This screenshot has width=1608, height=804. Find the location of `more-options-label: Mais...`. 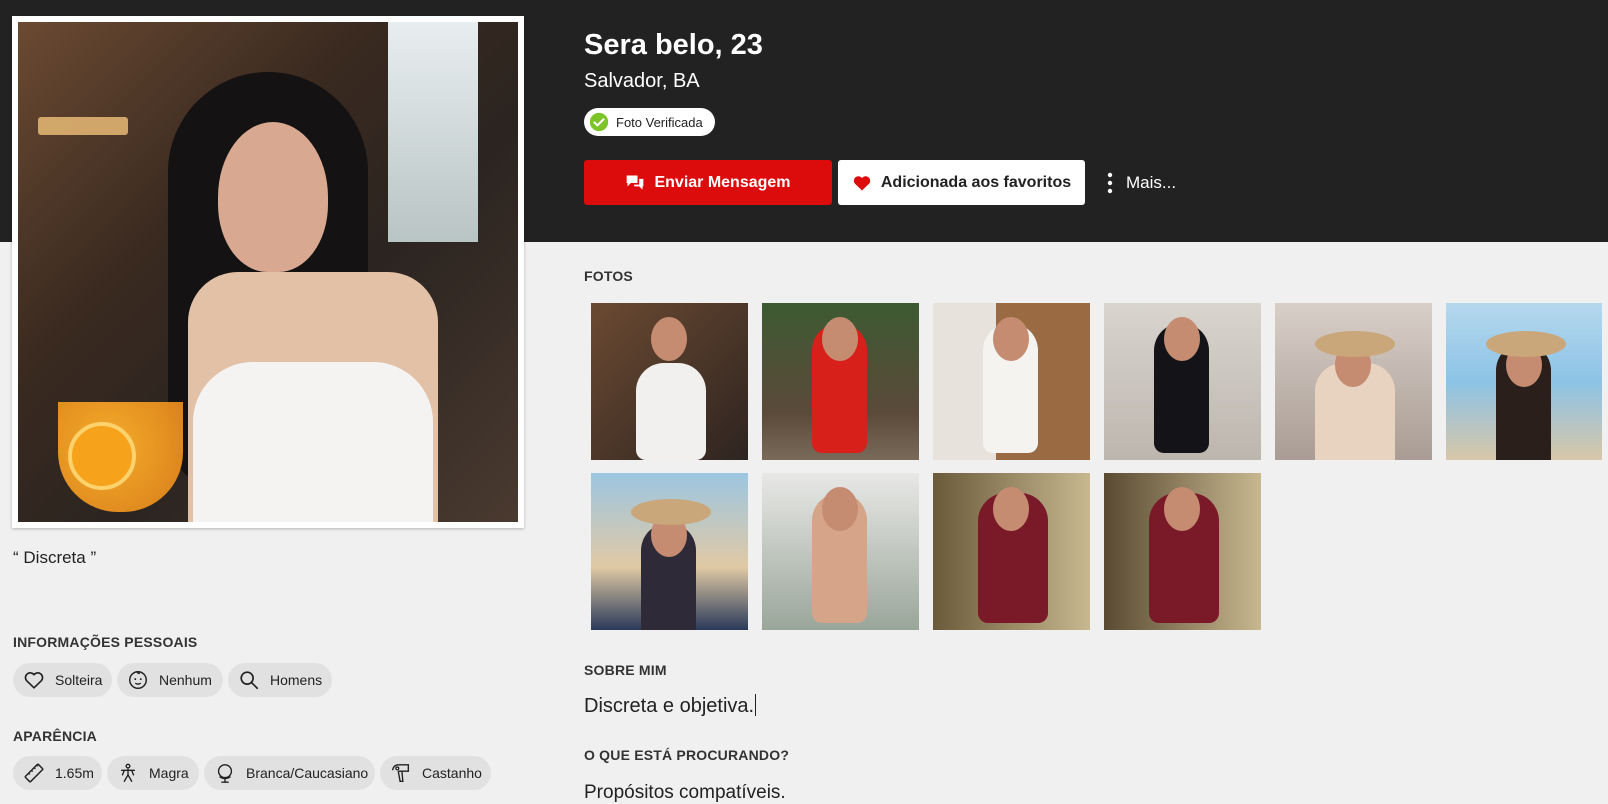

more-options-label: Mais... is located at coordinates (1151, 182).